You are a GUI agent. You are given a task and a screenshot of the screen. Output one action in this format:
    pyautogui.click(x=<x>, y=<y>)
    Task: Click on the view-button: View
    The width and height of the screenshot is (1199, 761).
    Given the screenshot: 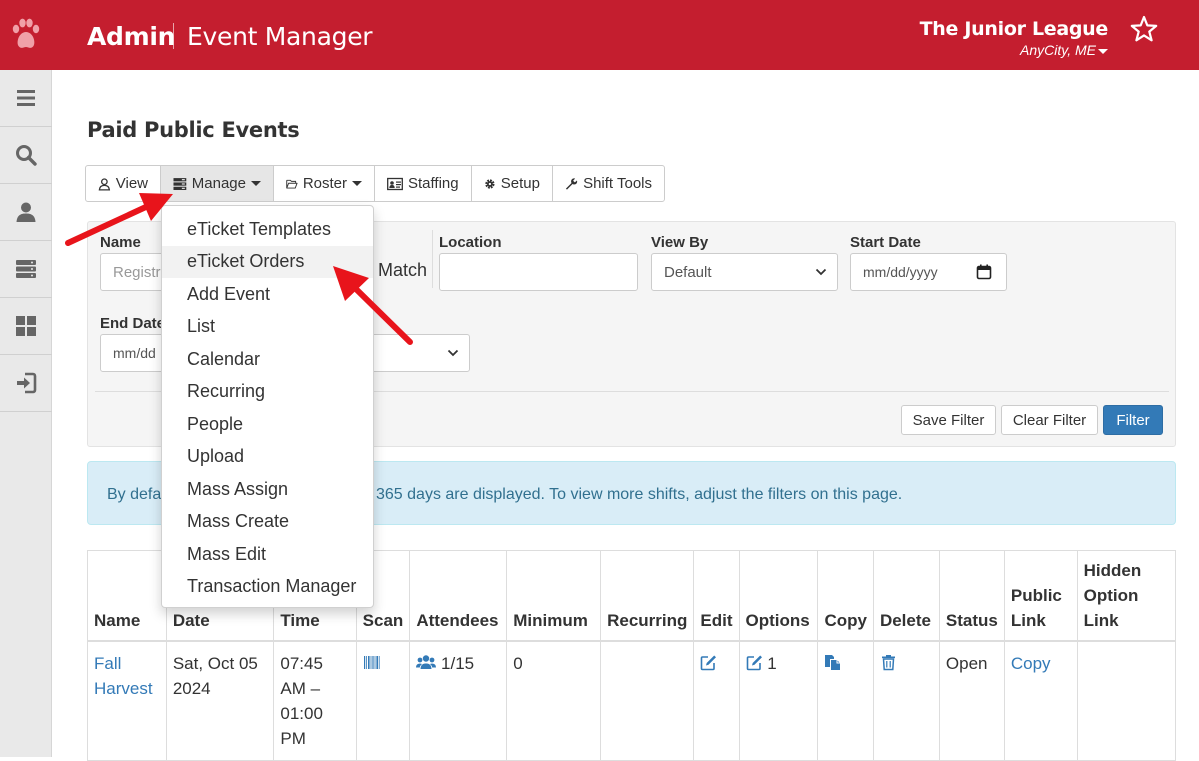 What is the action you would take?
    pyautogui.click(x=123, y=183)
    